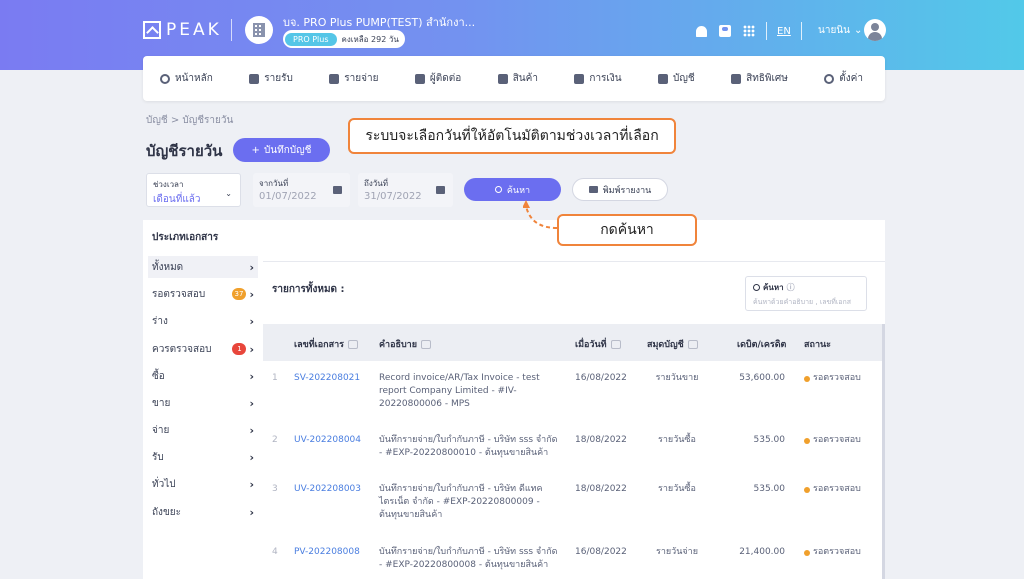 The width and height of the screenshot is (1024, 579). I want to click on period-value: เดือนที่แล้ว, so click(177, 199).